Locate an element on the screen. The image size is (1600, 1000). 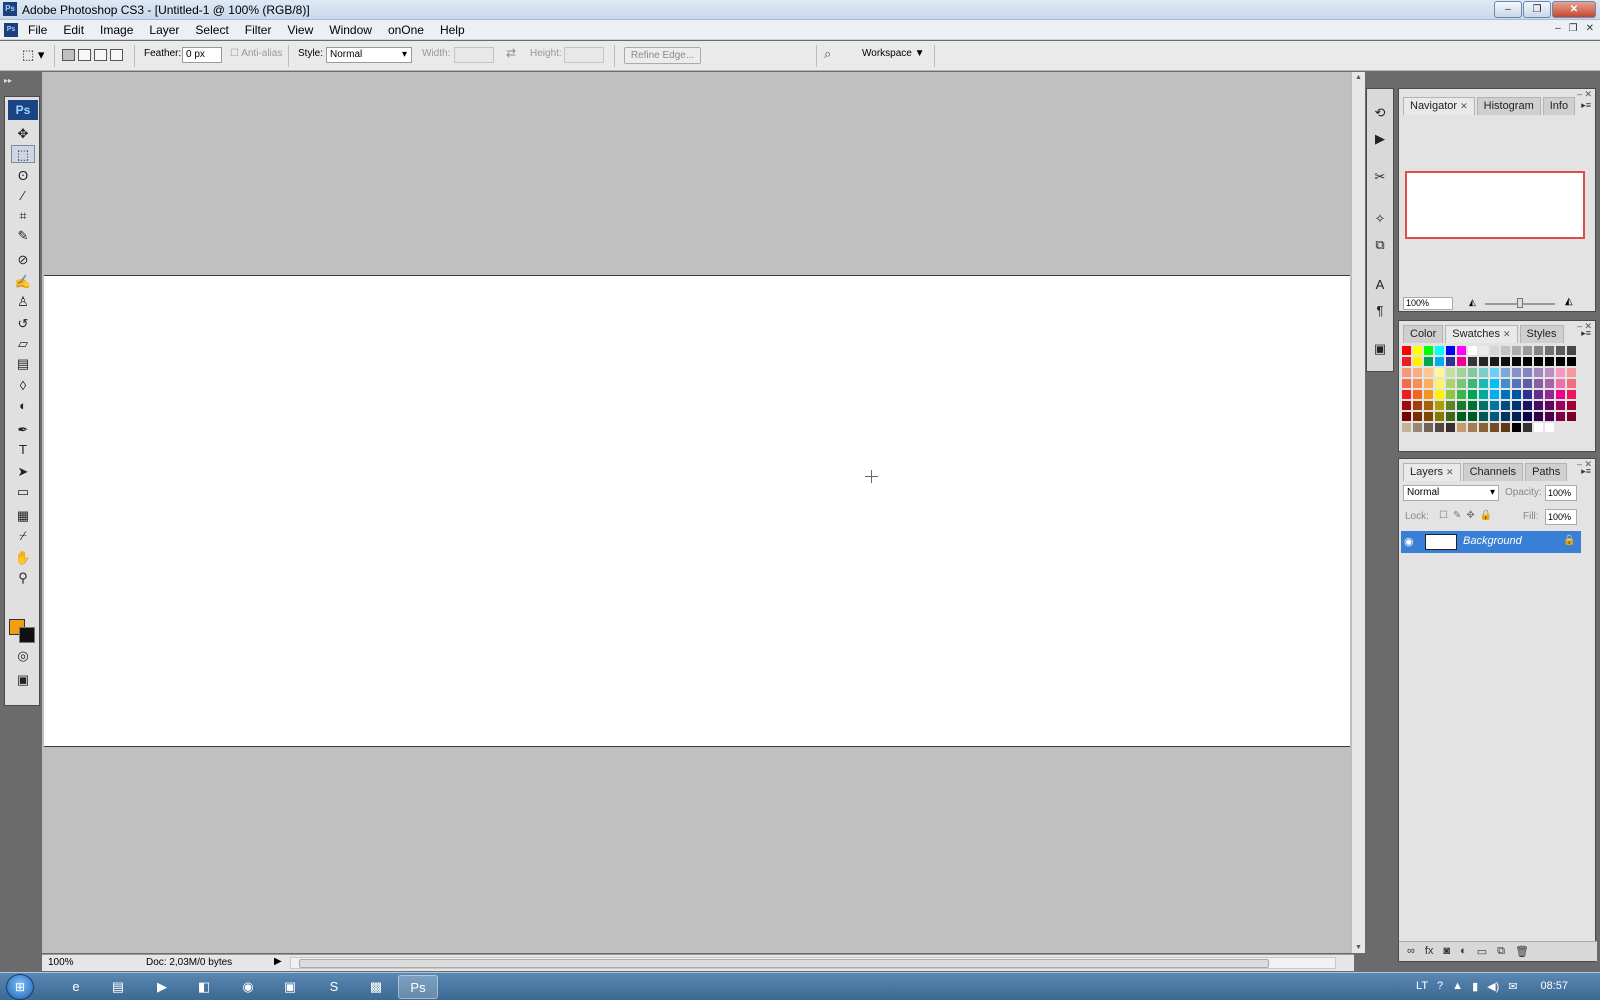
opacity-input: 100% is located at coordinates (1561, 493).